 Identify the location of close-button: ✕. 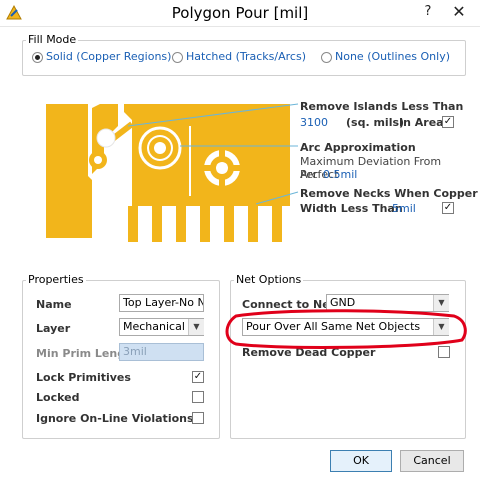
(459, 12).